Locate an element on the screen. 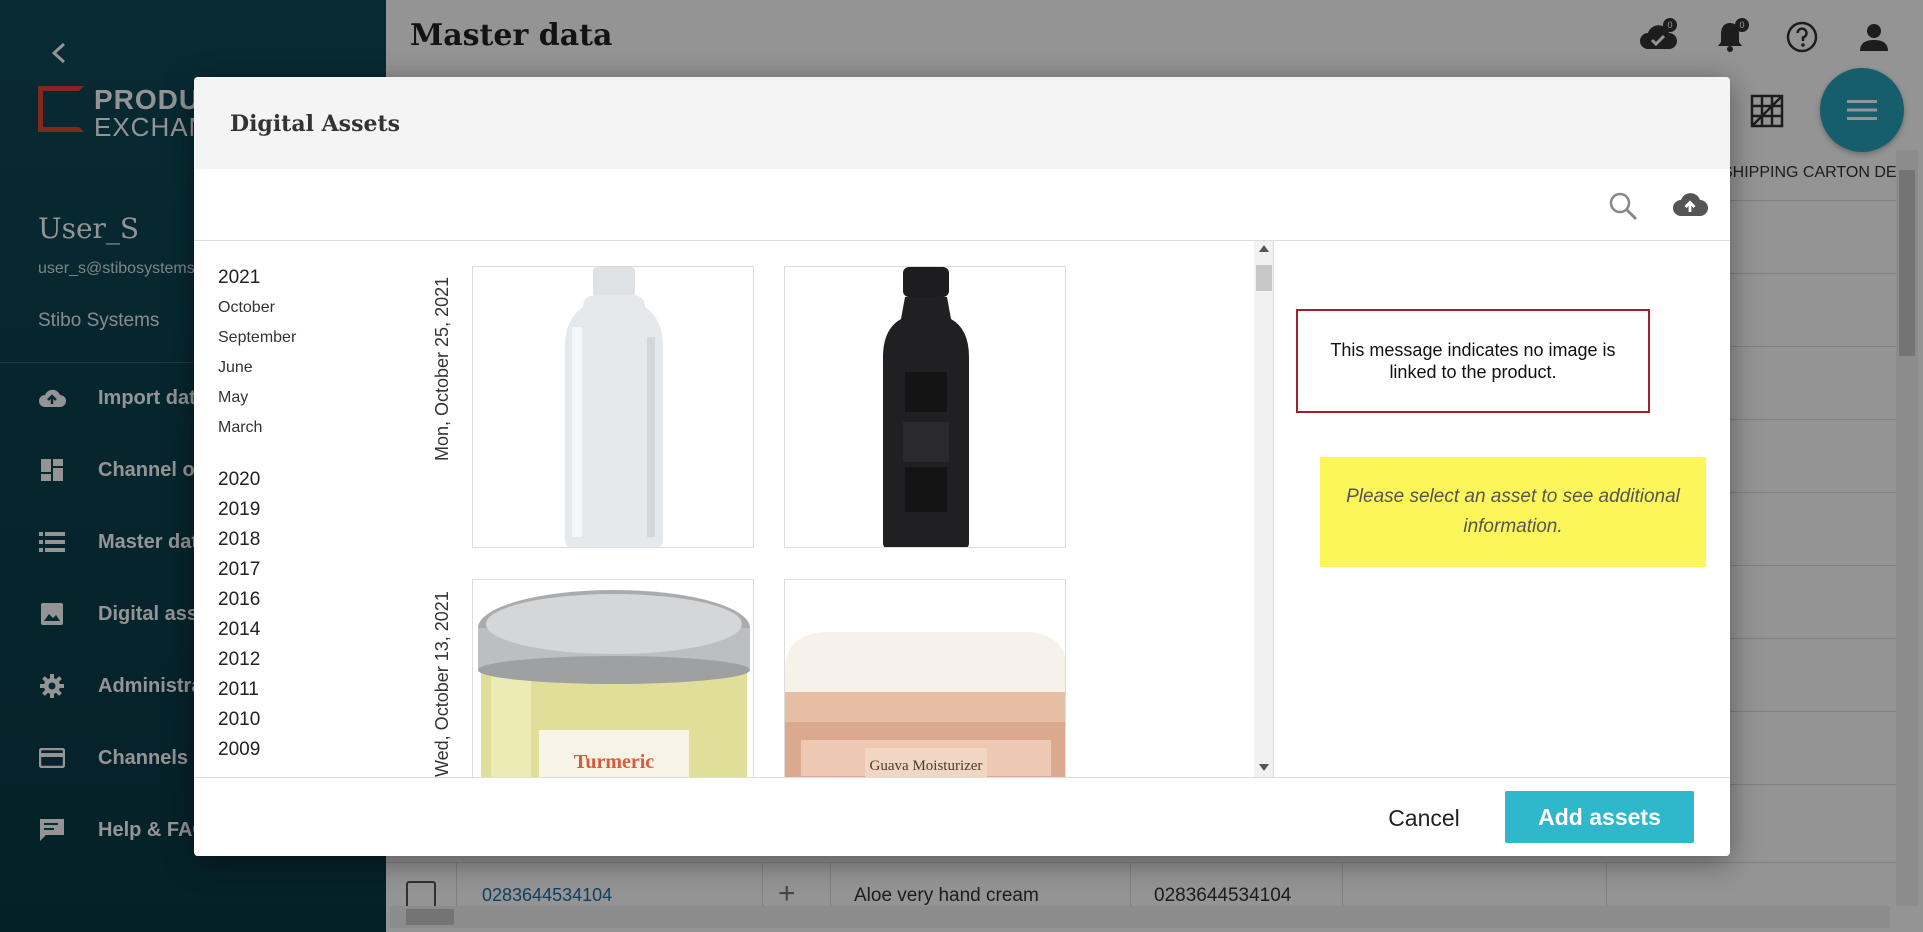 Image resolution: width=1923 pixels, height=932 pixels. add-assets-button: Add assets is located at coordinates (1599, 817).